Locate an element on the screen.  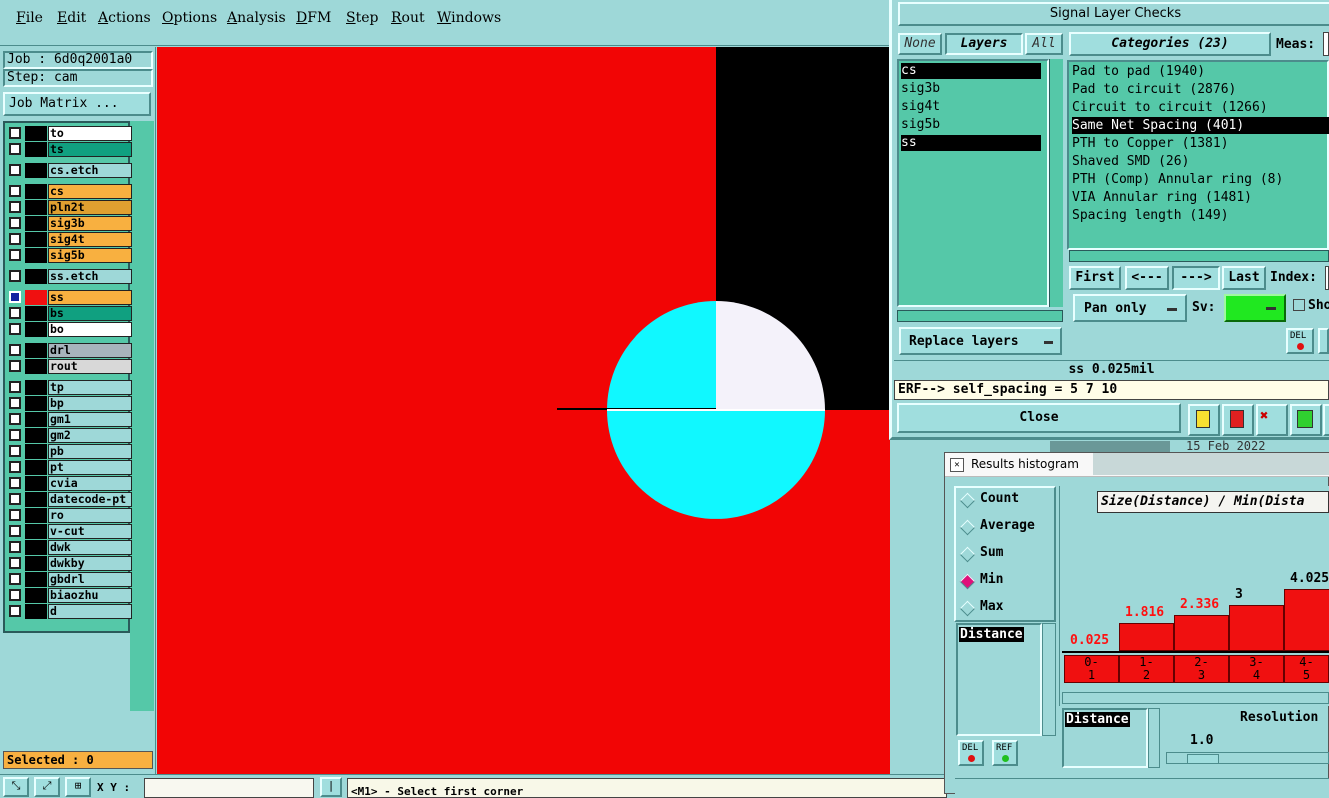
hist-ref-button: REF is located at coordinates (1005, 753).